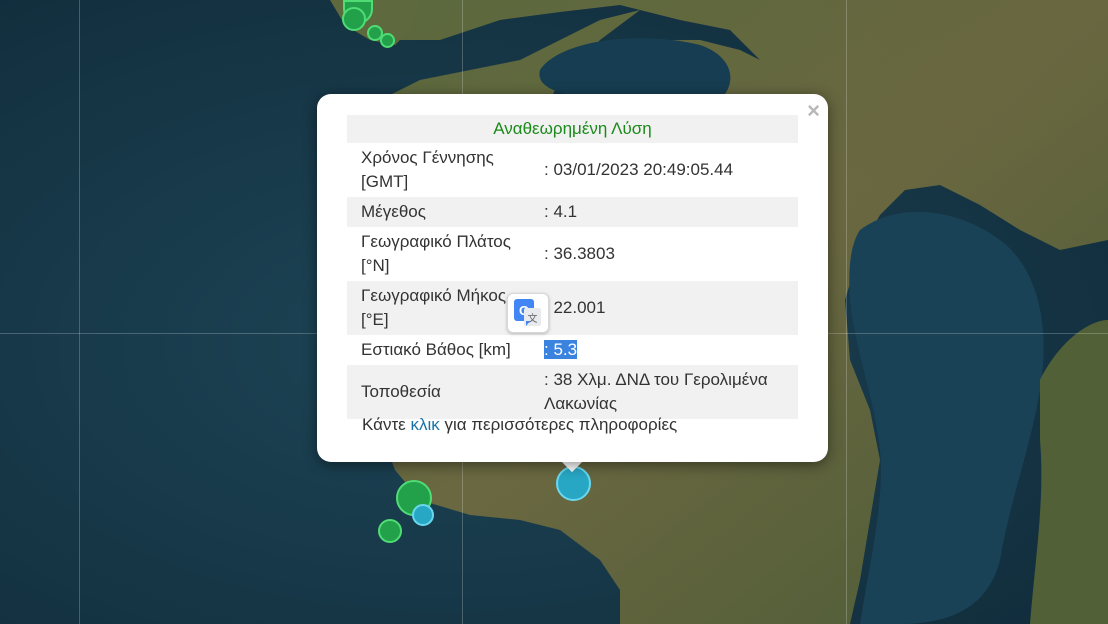 The width and height of the screenshot is (1108, 624). I want to click on row-label: Μέγεθος, so click(438, 212).